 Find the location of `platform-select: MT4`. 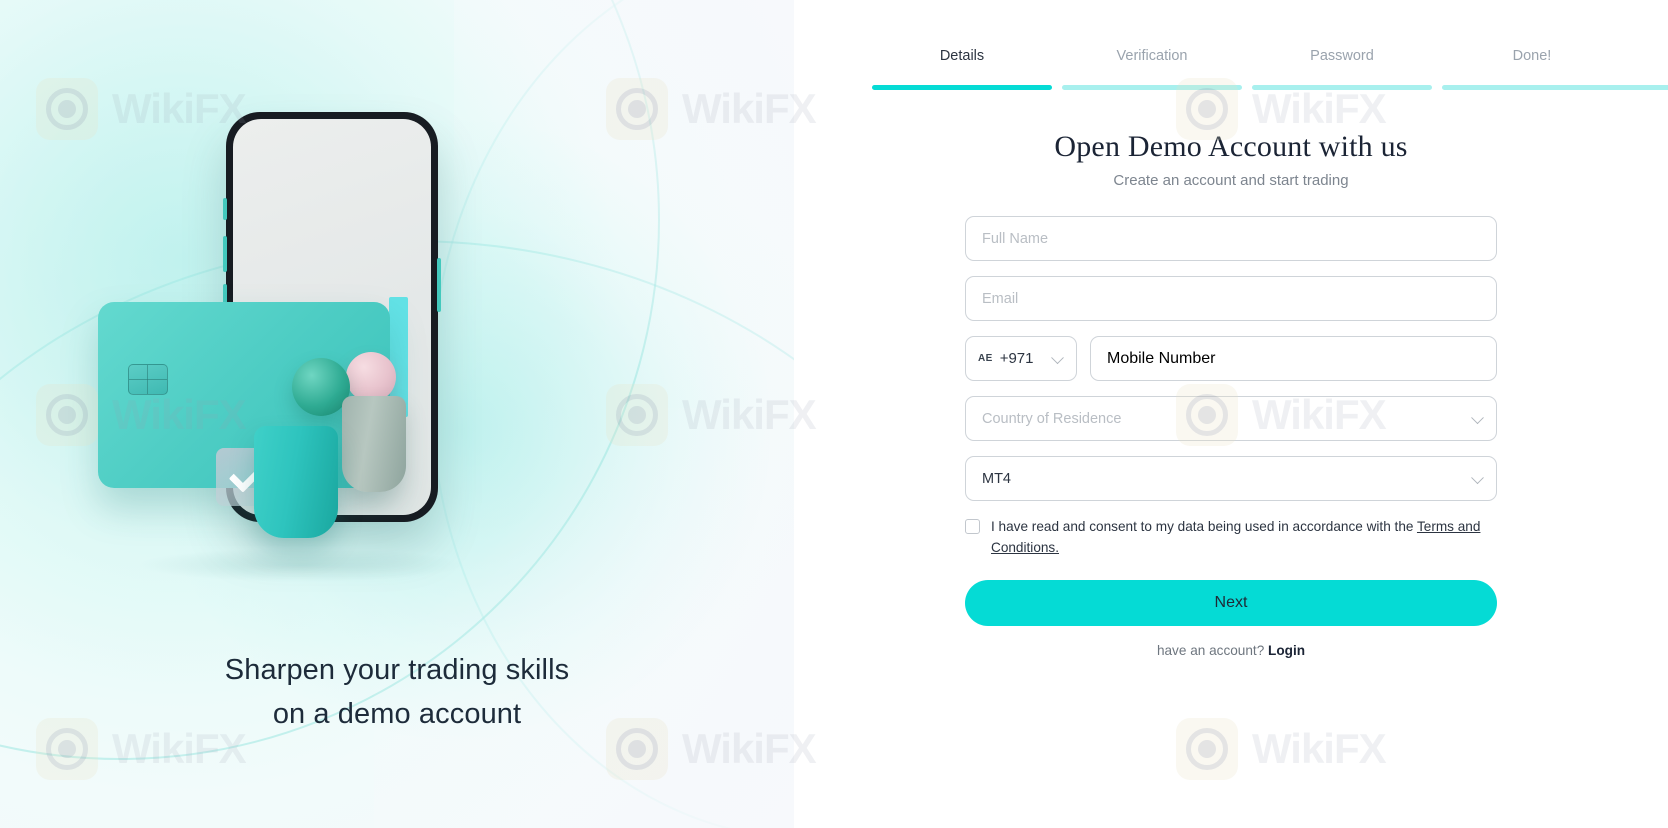

platform-select: MT4 is located at coordinates (1231, 478).